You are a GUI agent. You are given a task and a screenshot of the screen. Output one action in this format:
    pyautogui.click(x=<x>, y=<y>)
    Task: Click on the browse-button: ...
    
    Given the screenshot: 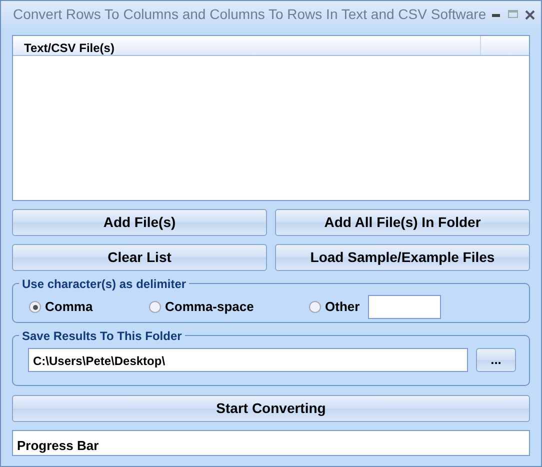 What is the action you would take?
    pyautogui.click(x=496, y=360)
    